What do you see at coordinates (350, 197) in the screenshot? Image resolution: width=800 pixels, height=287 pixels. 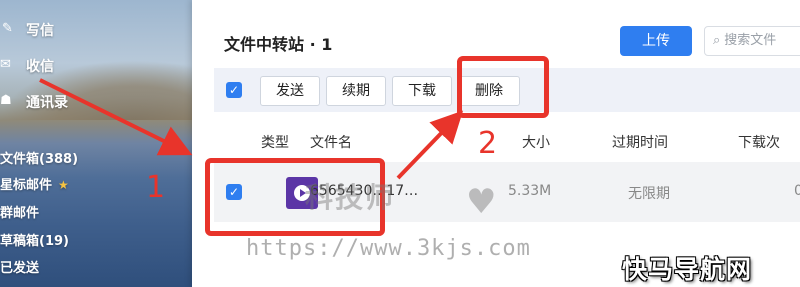 I see `watermark-text: 科技师` at bounding box center [350, 197].